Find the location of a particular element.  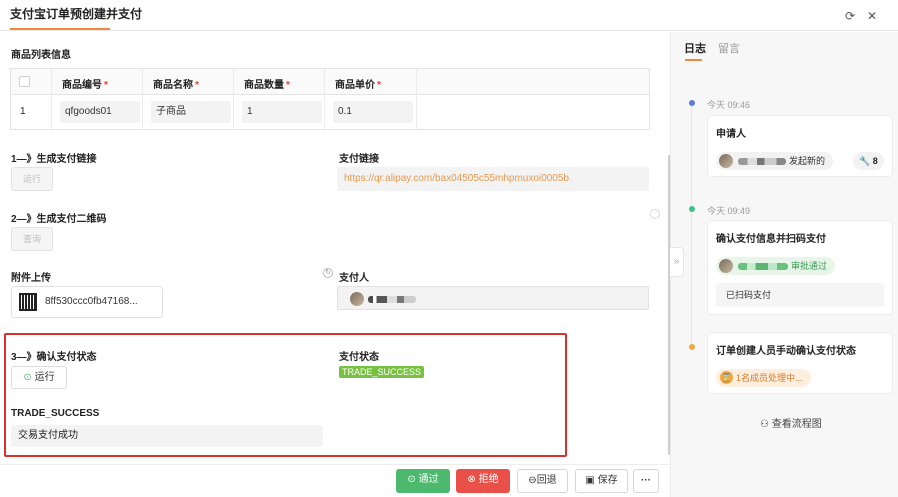

bottom-toolbar is located at coordinates (335, 480).